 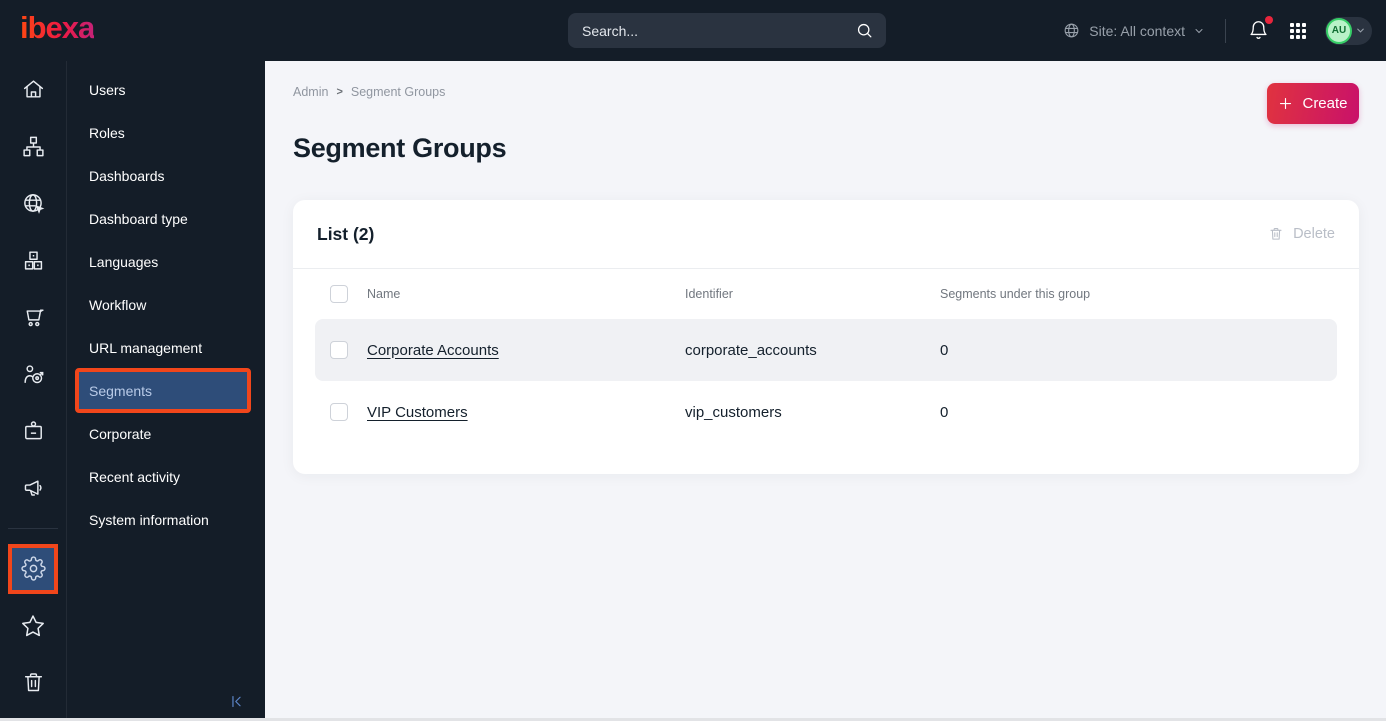 What do you see at coordinates (1225, 30) in the screenshot?
I see `topbar-divider` at bounding box center [1225, 30].